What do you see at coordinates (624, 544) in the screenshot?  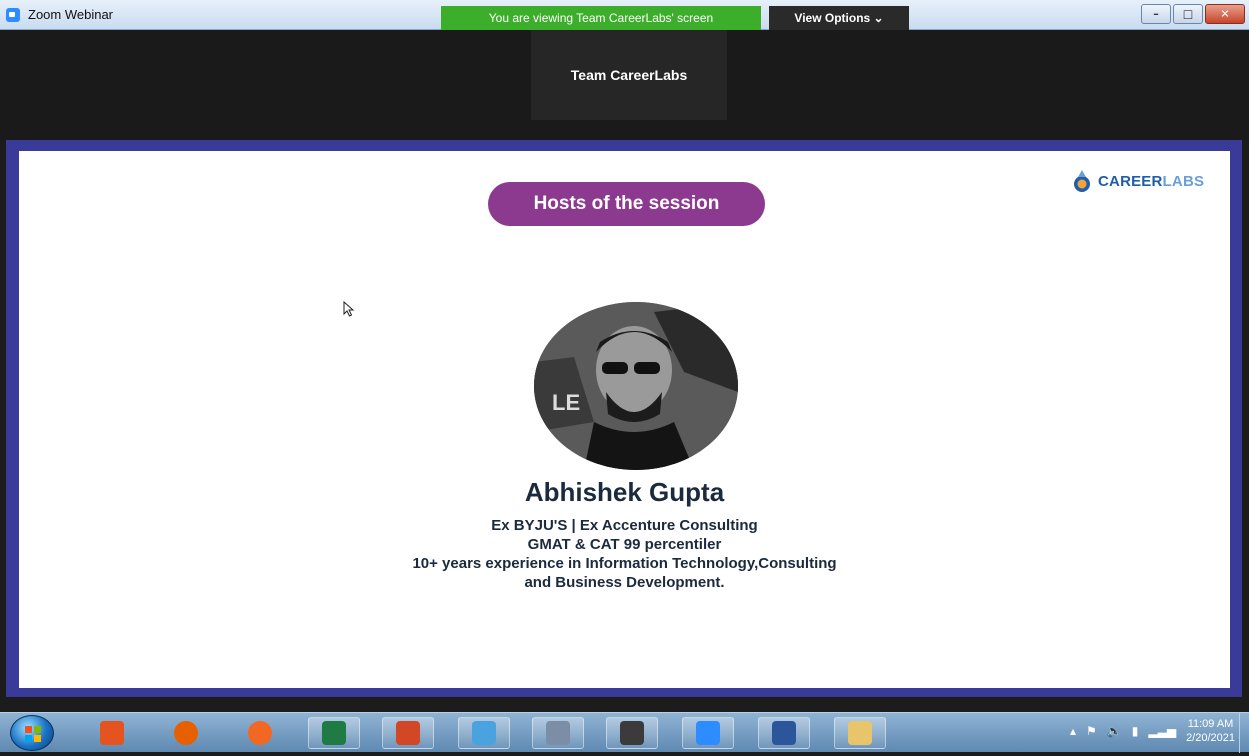 I see `host-detail-line: GMAT & CAT 99 percentiler` at bounding box center [624, 544].